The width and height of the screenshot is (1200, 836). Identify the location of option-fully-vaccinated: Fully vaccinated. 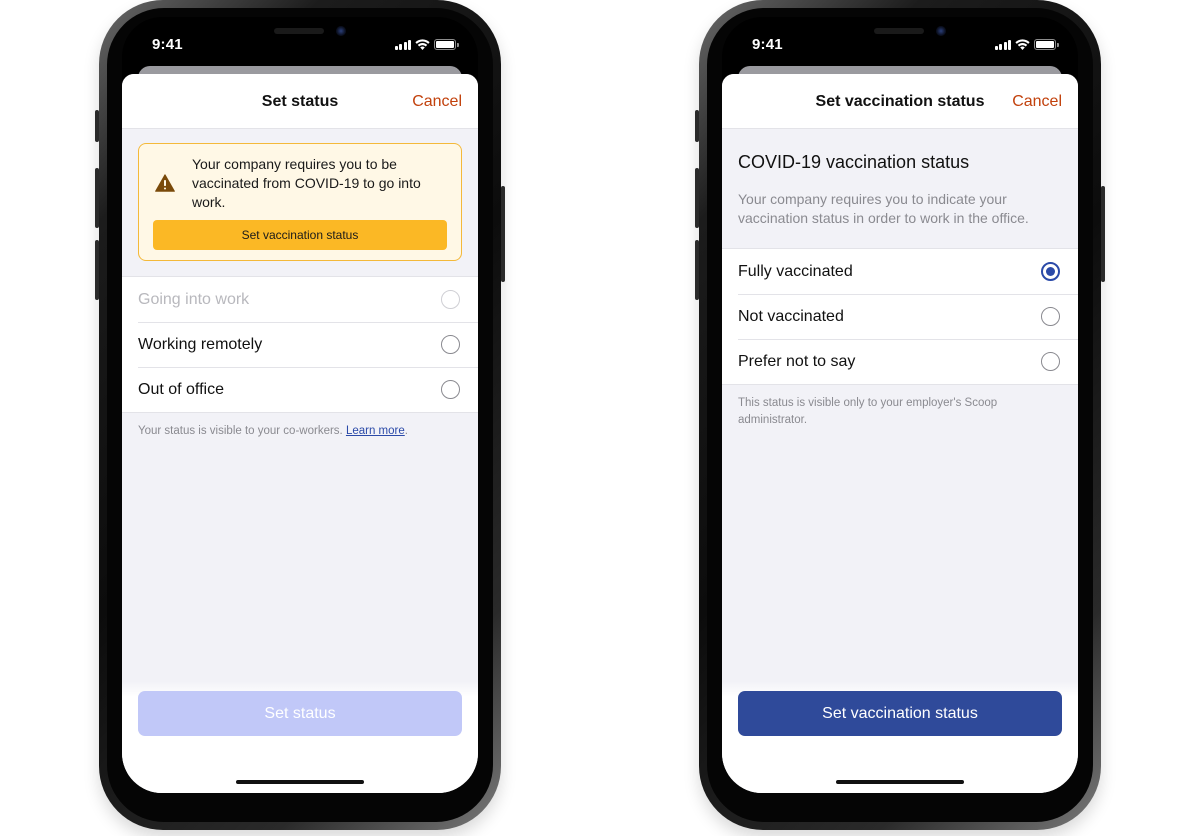
(900, 271).